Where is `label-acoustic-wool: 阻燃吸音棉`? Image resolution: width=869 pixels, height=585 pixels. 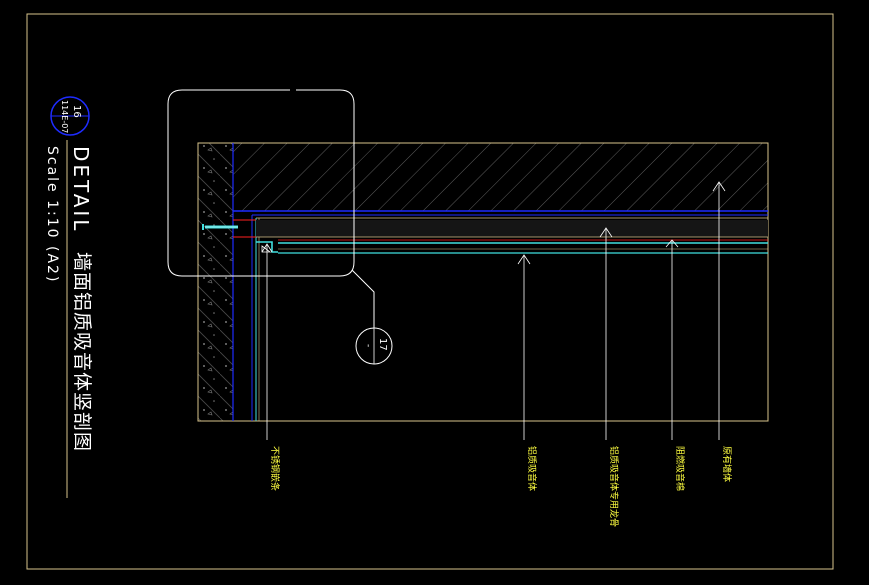
label-acoustic-wool: 阻燃吸音棉 is located at coordinates (680, 468).